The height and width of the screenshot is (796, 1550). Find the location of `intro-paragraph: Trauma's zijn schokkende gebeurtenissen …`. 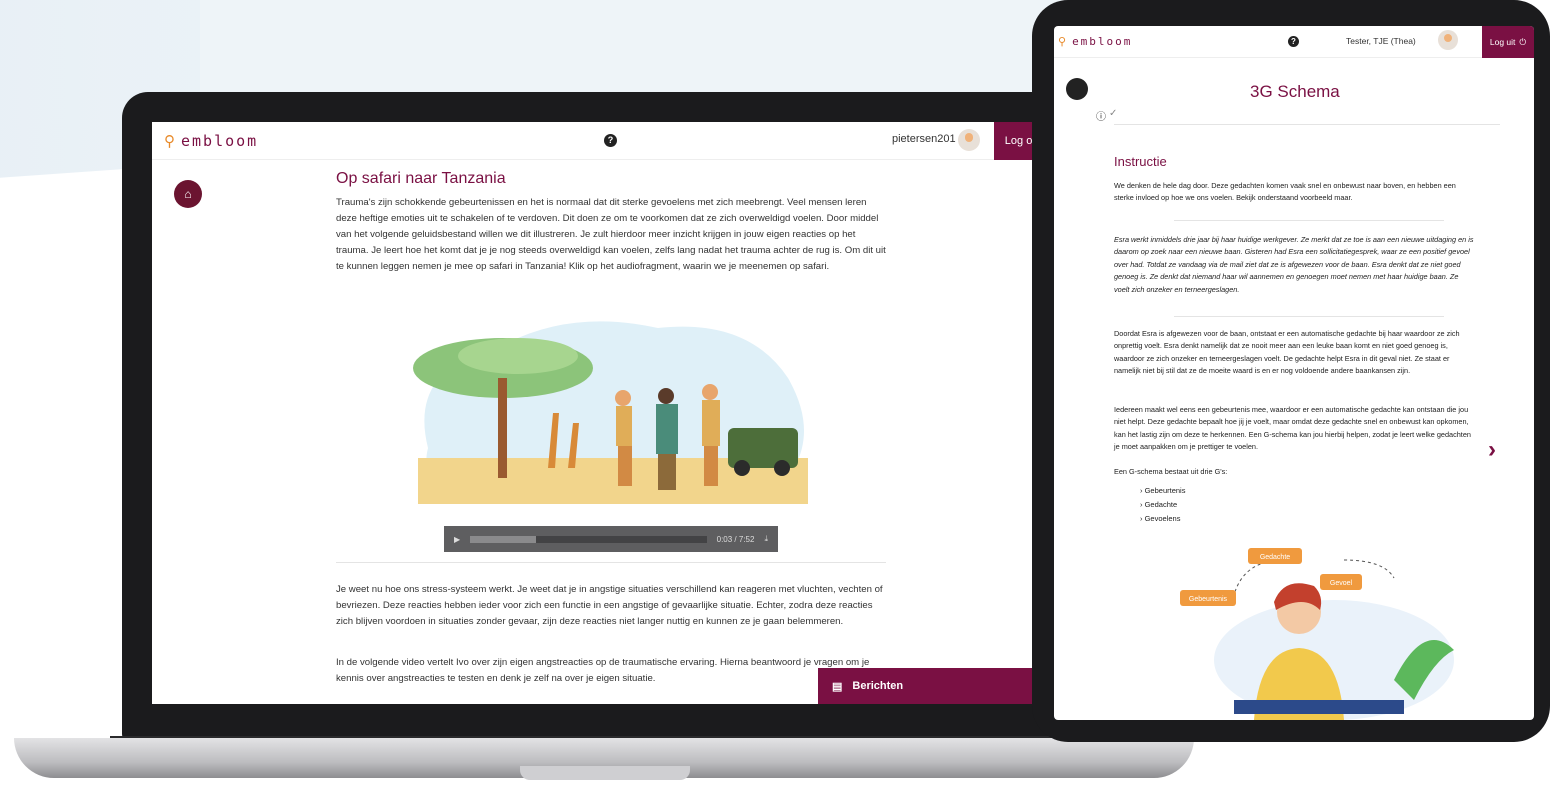

intro-paragraph: Trauma's zijn schokkende gebeurtenissen … is located at coordinates (611, 235).